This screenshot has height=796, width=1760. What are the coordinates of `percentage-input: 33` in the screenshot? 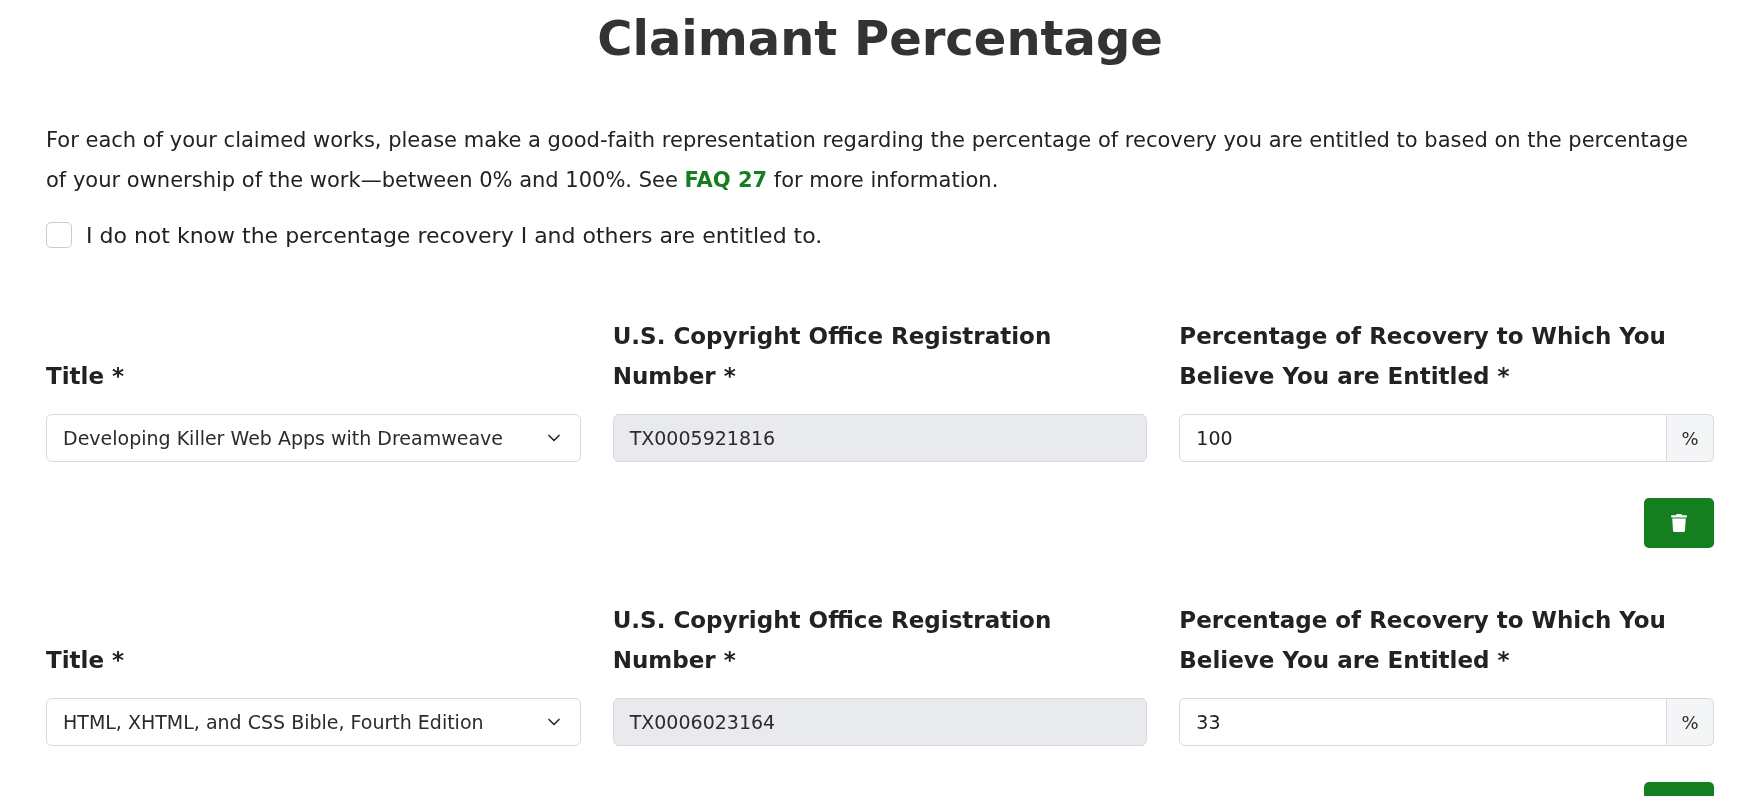 It's located at (1423, 722).